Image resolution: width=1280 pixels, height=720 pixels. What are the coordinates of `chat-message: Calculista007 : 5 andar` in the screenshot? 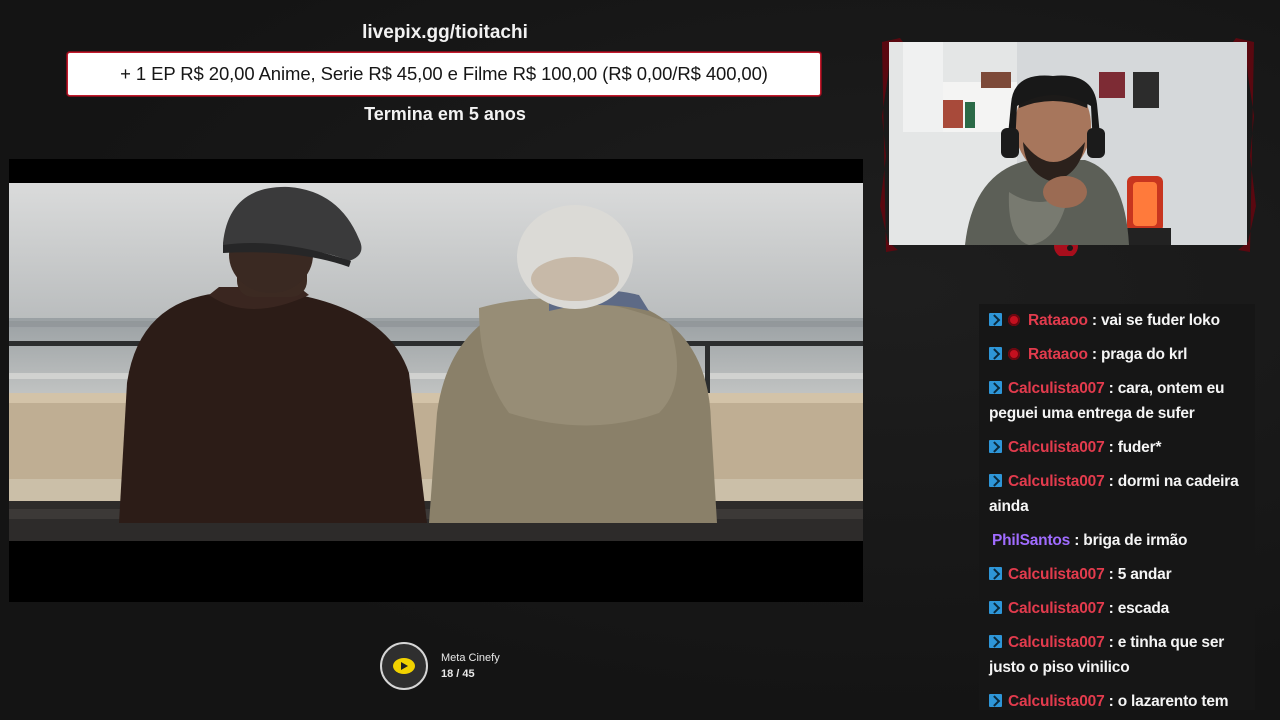 It's located at (1117, 575).